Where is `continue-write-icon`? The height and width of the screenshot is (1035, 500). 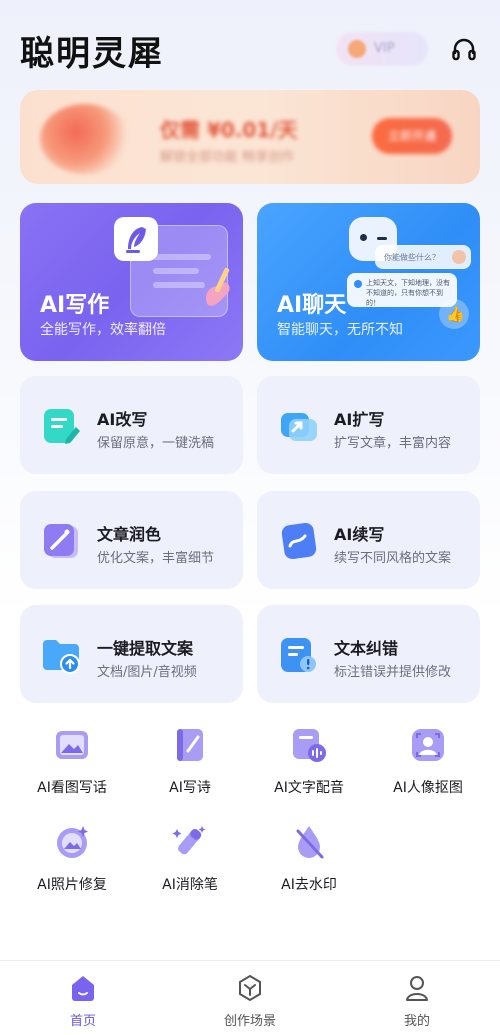
continue-write-icon is located at coordinates (299, 541).